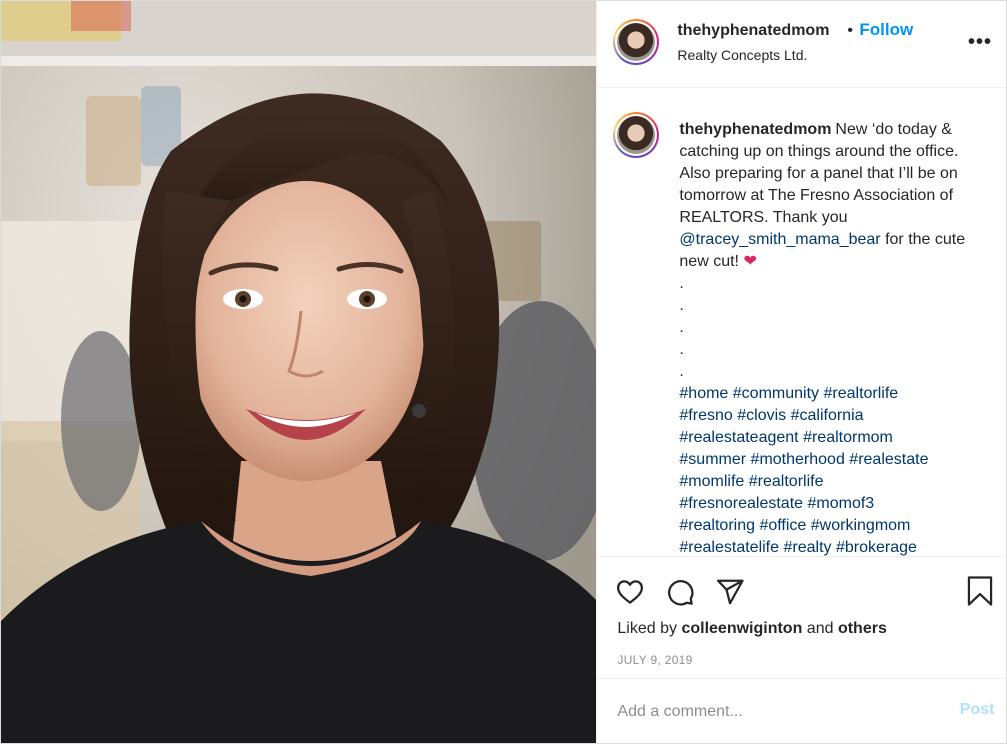 The height and width of the screenshot is (744, 1007). Describe the element at coordinates (681, 327) in the screenshot. I see `caption-dots: . . . . .` at that location.